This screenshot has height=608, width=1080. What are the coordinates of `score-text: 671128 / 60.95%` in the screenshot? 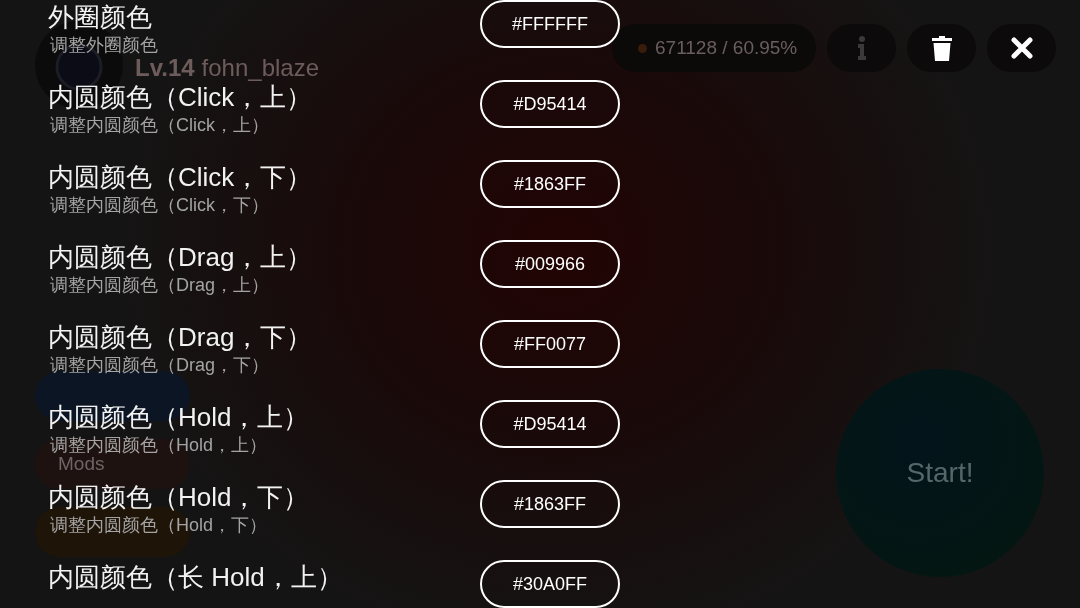 It's located at (726, 48).